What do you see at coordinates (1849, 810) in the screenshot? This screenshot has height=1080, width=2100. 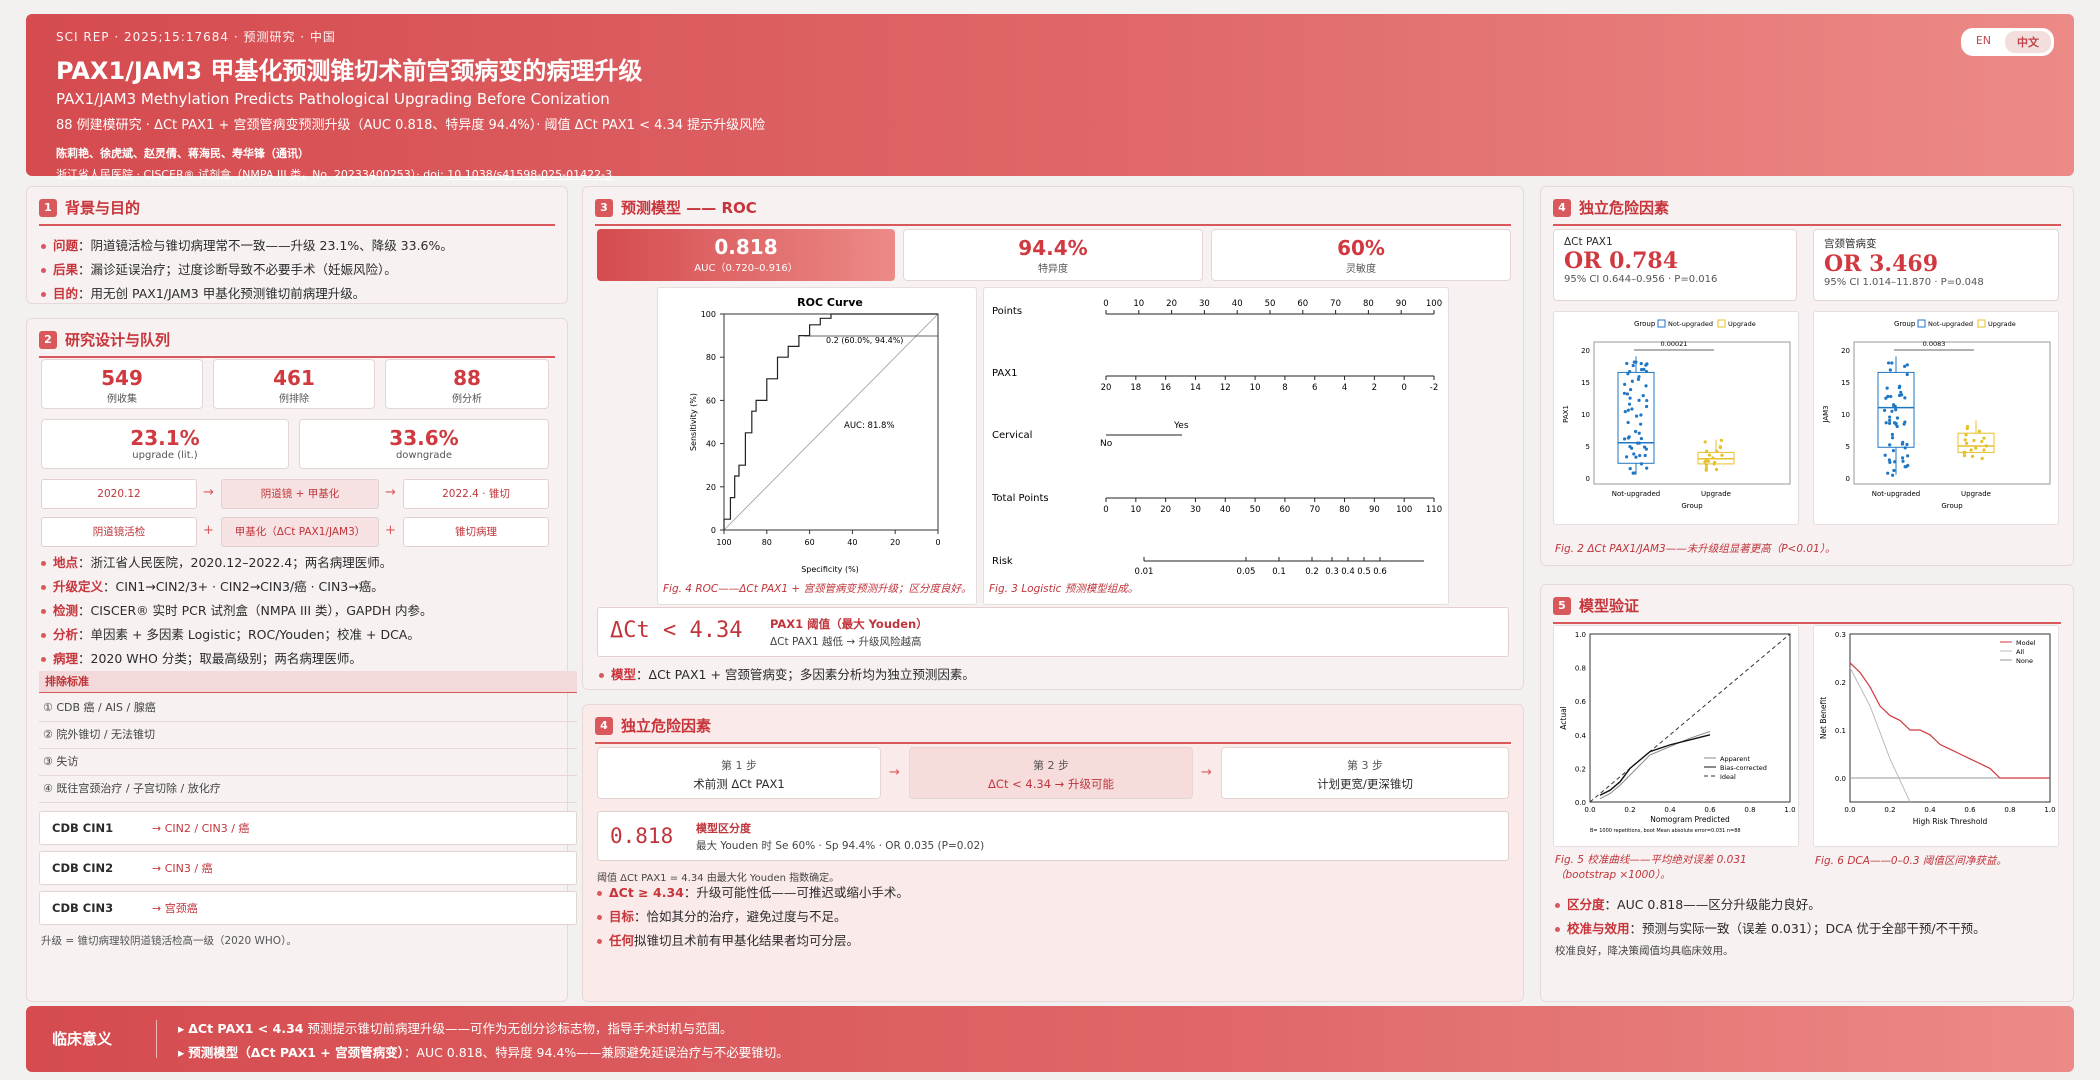 I see `x-tick-label: 0.0` at bounding box center [1849, 810].